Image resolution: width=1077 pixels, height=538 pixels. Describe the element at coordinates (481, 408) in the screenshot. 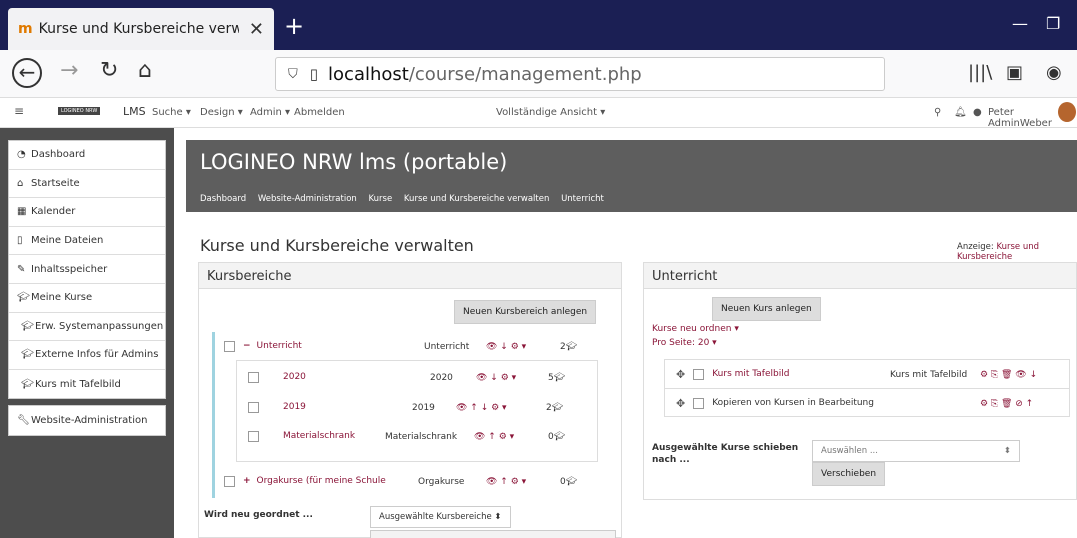

I see `category-actions: 👁︎ ↑ ↓ ⚙ ▾` at that location.